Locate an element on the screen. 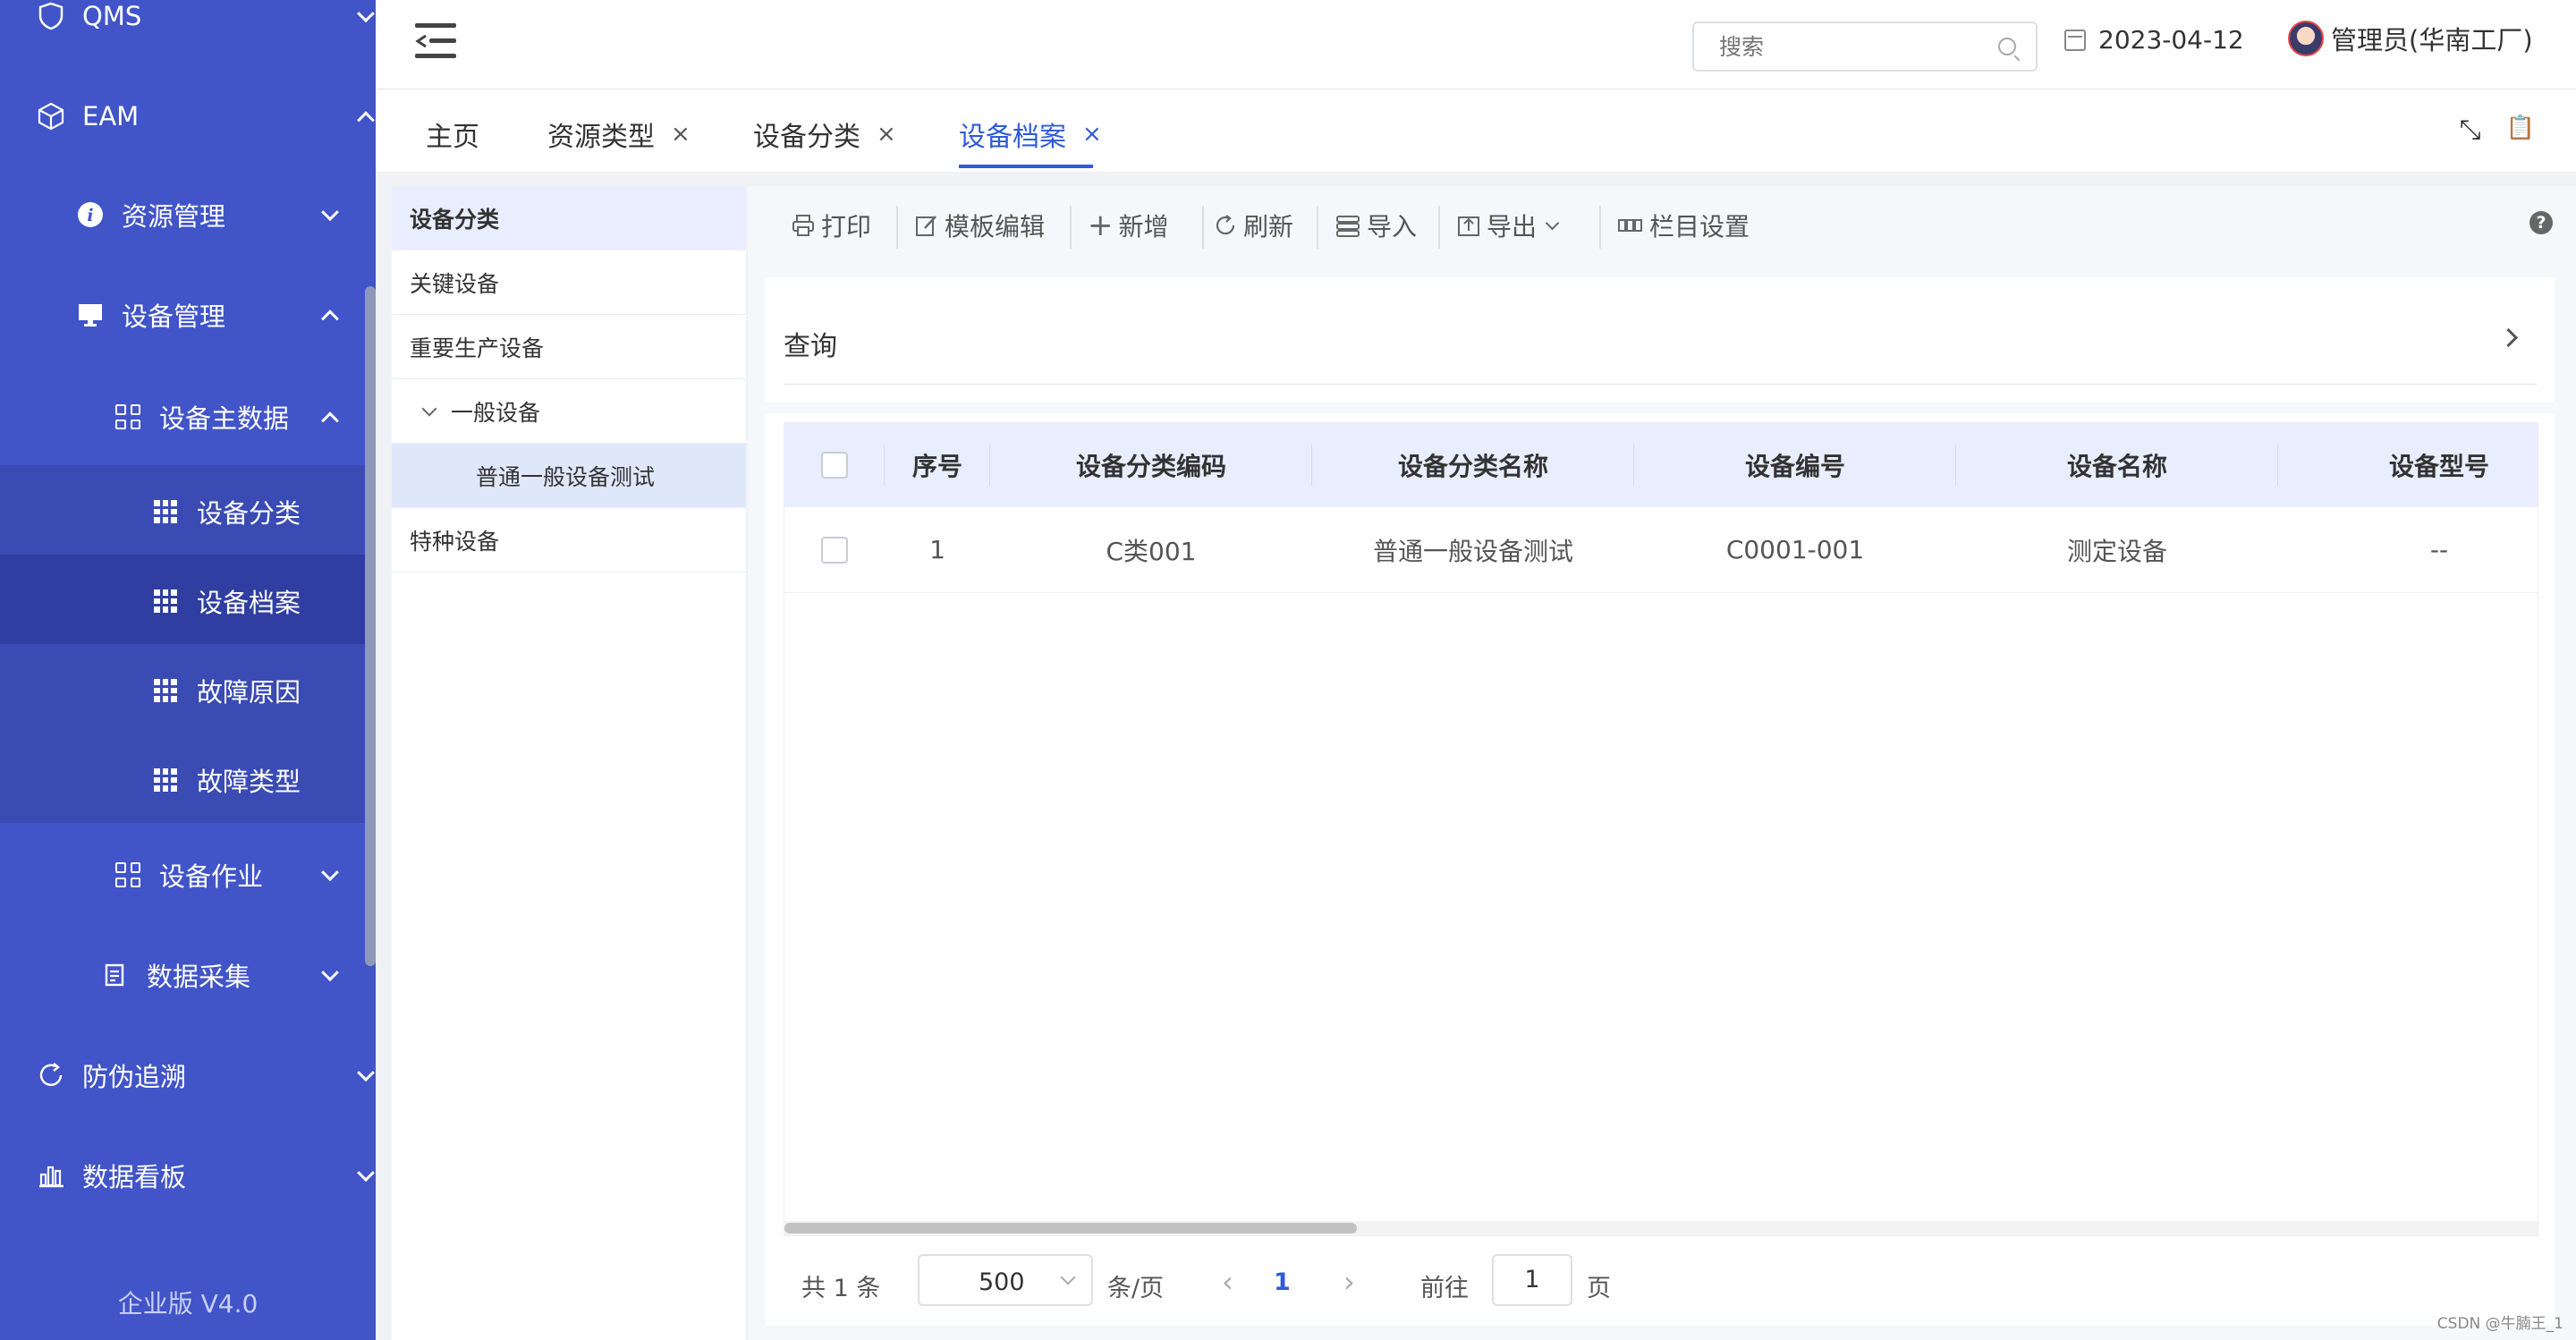 This screenshot has height=1340, width=2576. menu-item-fault-type: 故障类型 is located at coordinates (263, 780).